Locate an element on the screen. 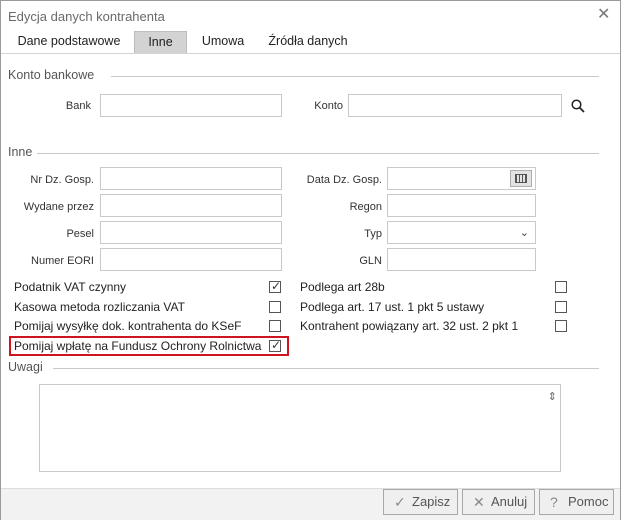 This screenshot has height=520, width=621. podatnik-vat-checkbox: ✓ is located at coordinates (275, 286).